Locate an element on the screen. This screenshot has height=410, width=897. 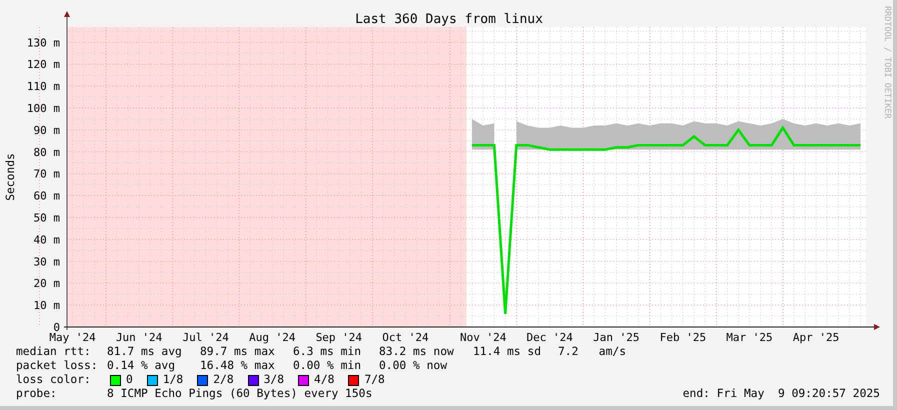
axis-tick-label: 60 m is located at coordinates (47, 196).